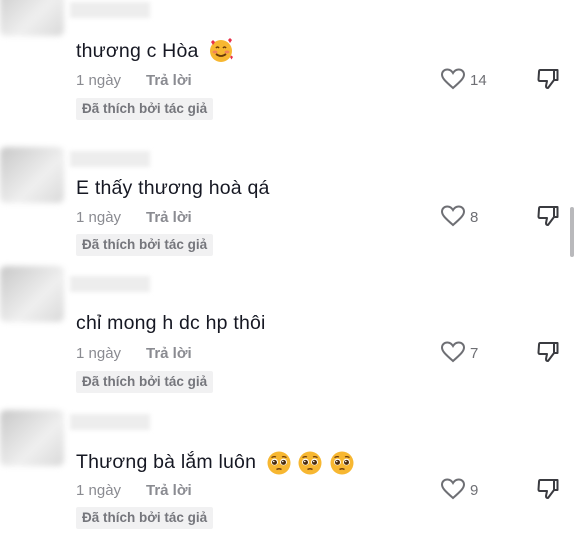  Describe the element at coordinates (478, 80) in the screenshot. I see `like-count: 14` at that location.